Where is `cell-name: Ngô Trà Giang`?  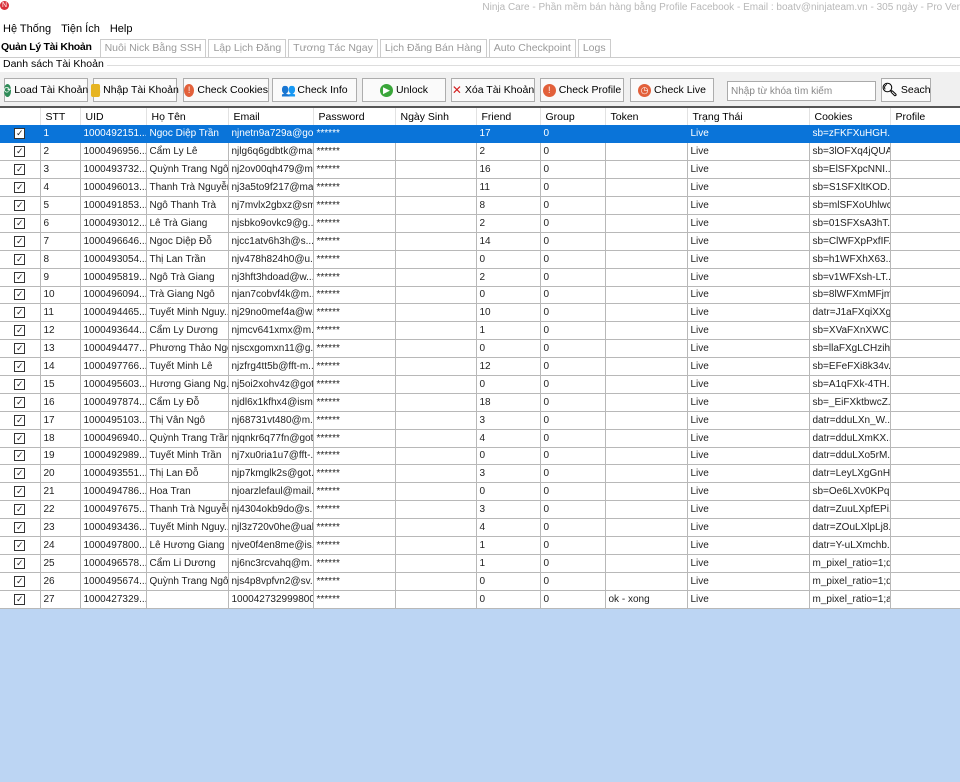 cell-name: Ngô Trà Giang is located at coordinates (187, 277).